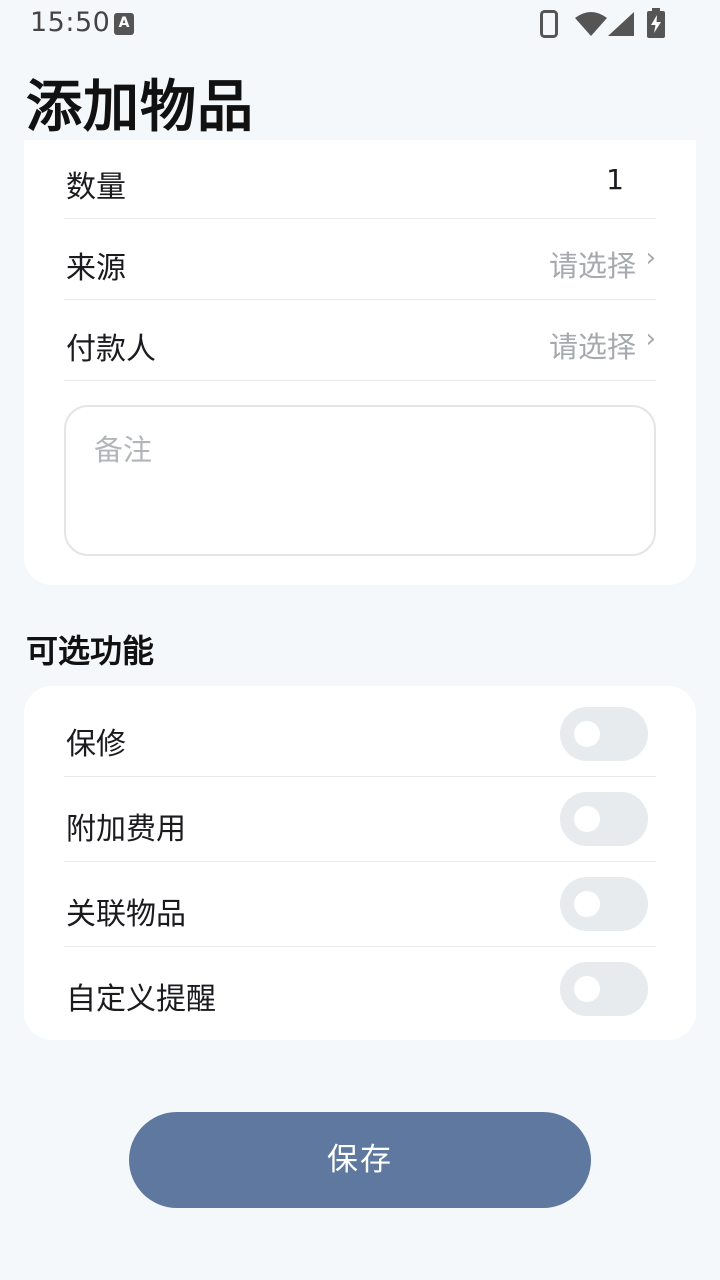  Describe the element at coordinates (604, 819) in the screenshot. I see `extra-fees-toggle` at that location.